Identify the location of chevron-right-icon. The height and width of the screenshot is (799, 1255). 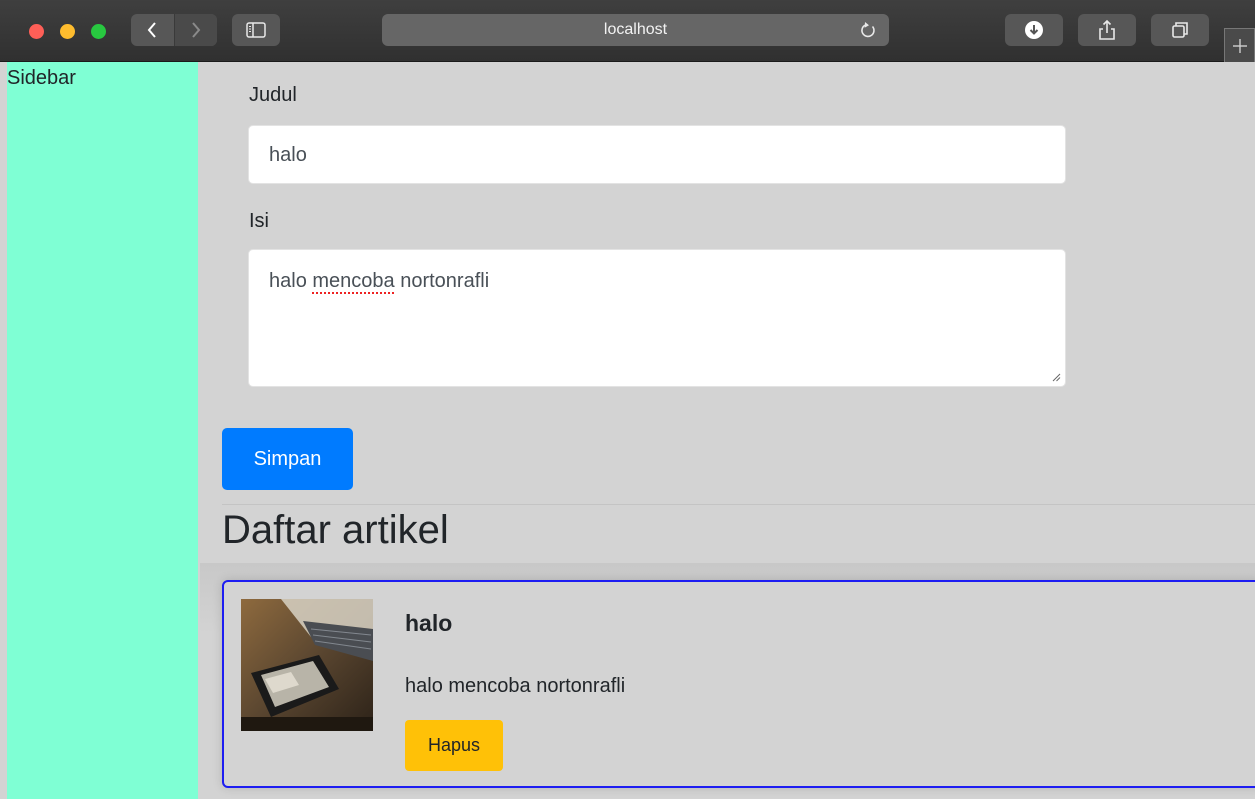
(196, 30).